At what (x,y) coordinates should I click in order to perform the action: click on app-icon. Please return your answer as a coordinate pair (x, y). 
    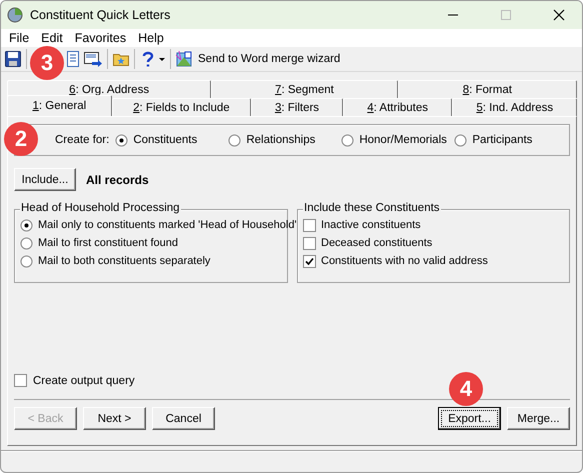
    Looking at the image, I should click on (15, 15).